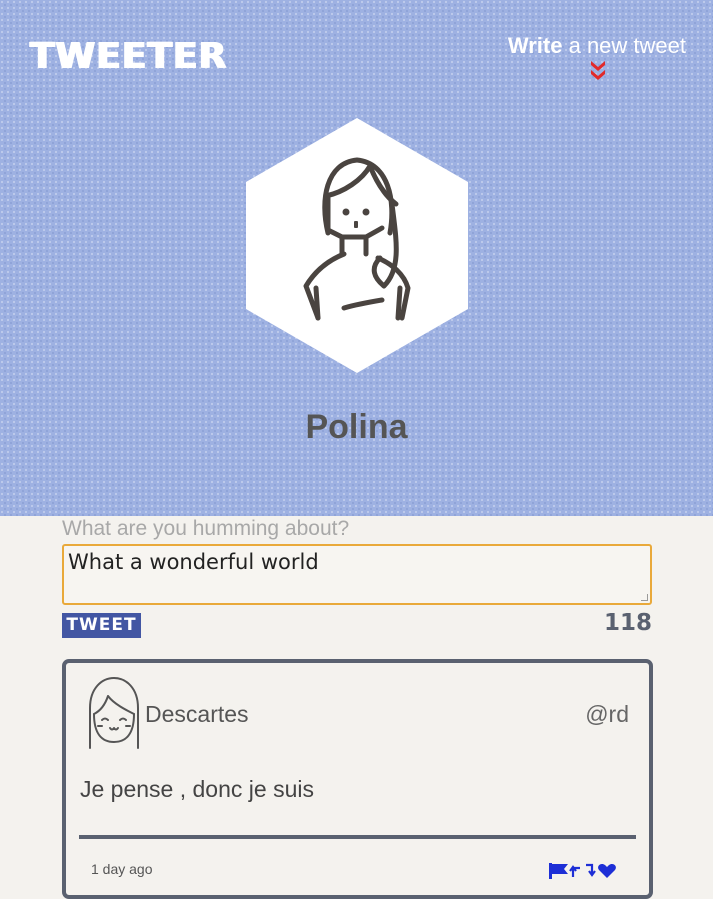  I want to click on compose-label: What are you humming about?, so click(206, 528).